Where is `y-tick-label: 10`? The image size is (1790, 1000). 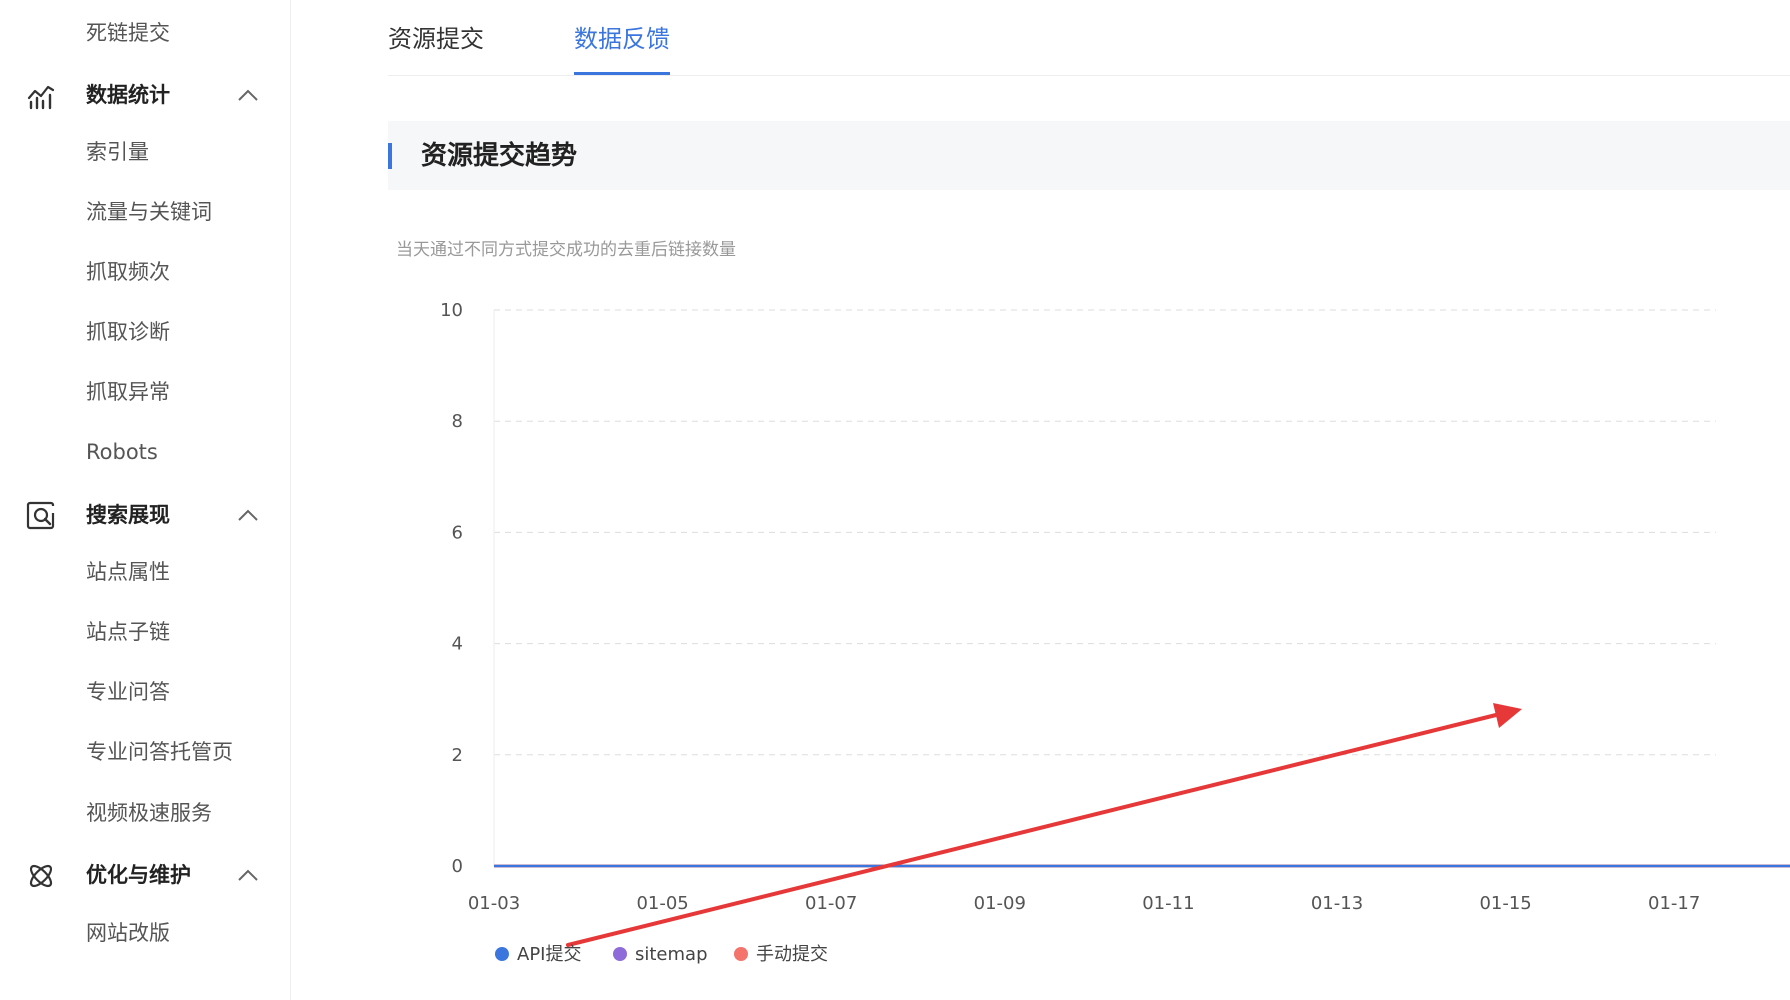
y-tick-label: 10 is located at coordinates (451, 310).